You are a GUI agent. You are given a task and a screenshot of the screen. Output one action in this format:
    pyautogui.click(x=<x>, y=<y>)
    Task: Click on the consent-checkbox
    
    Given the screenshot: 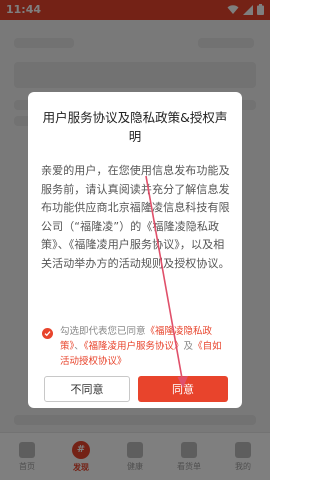 What is the action you would take?
    pyautogui.click(x=47, y=333)
    